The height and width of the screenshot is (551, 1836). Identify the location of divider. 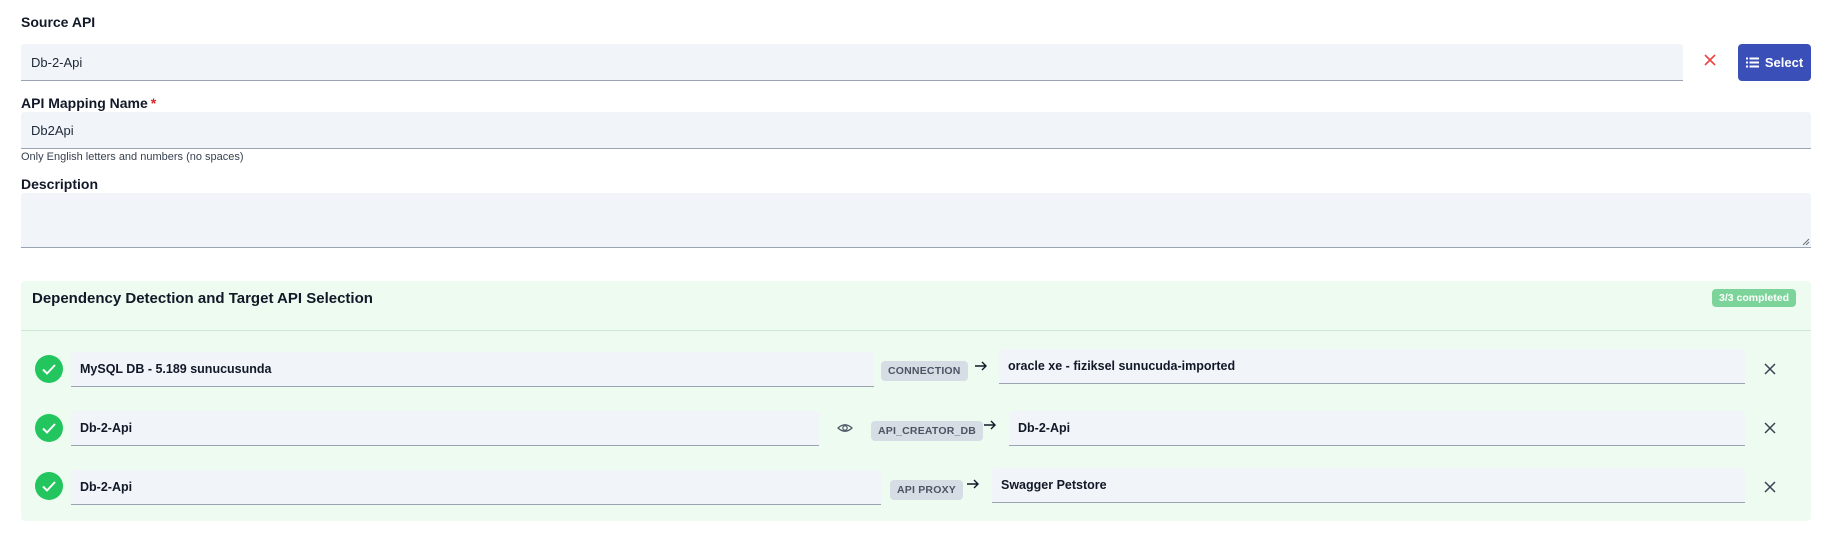
(916, 330).